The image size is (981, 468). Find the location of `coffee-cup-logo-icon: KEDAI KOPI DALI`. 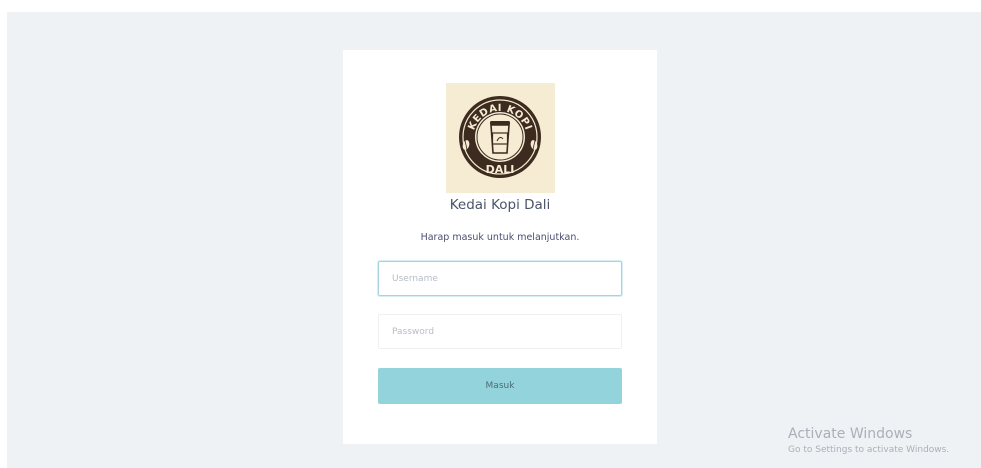

coffee-cup-logo-icon: KEDAI KOPI DALI is located at coordinates (500, 137).